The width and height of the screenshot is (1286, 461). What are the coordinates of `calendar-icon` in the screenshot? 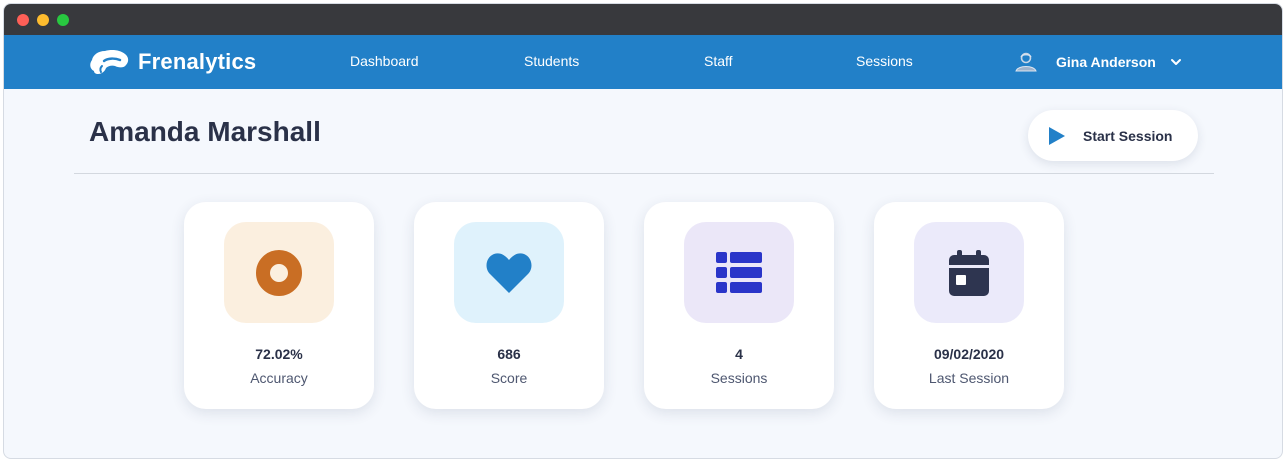 It's located at (969, 272).